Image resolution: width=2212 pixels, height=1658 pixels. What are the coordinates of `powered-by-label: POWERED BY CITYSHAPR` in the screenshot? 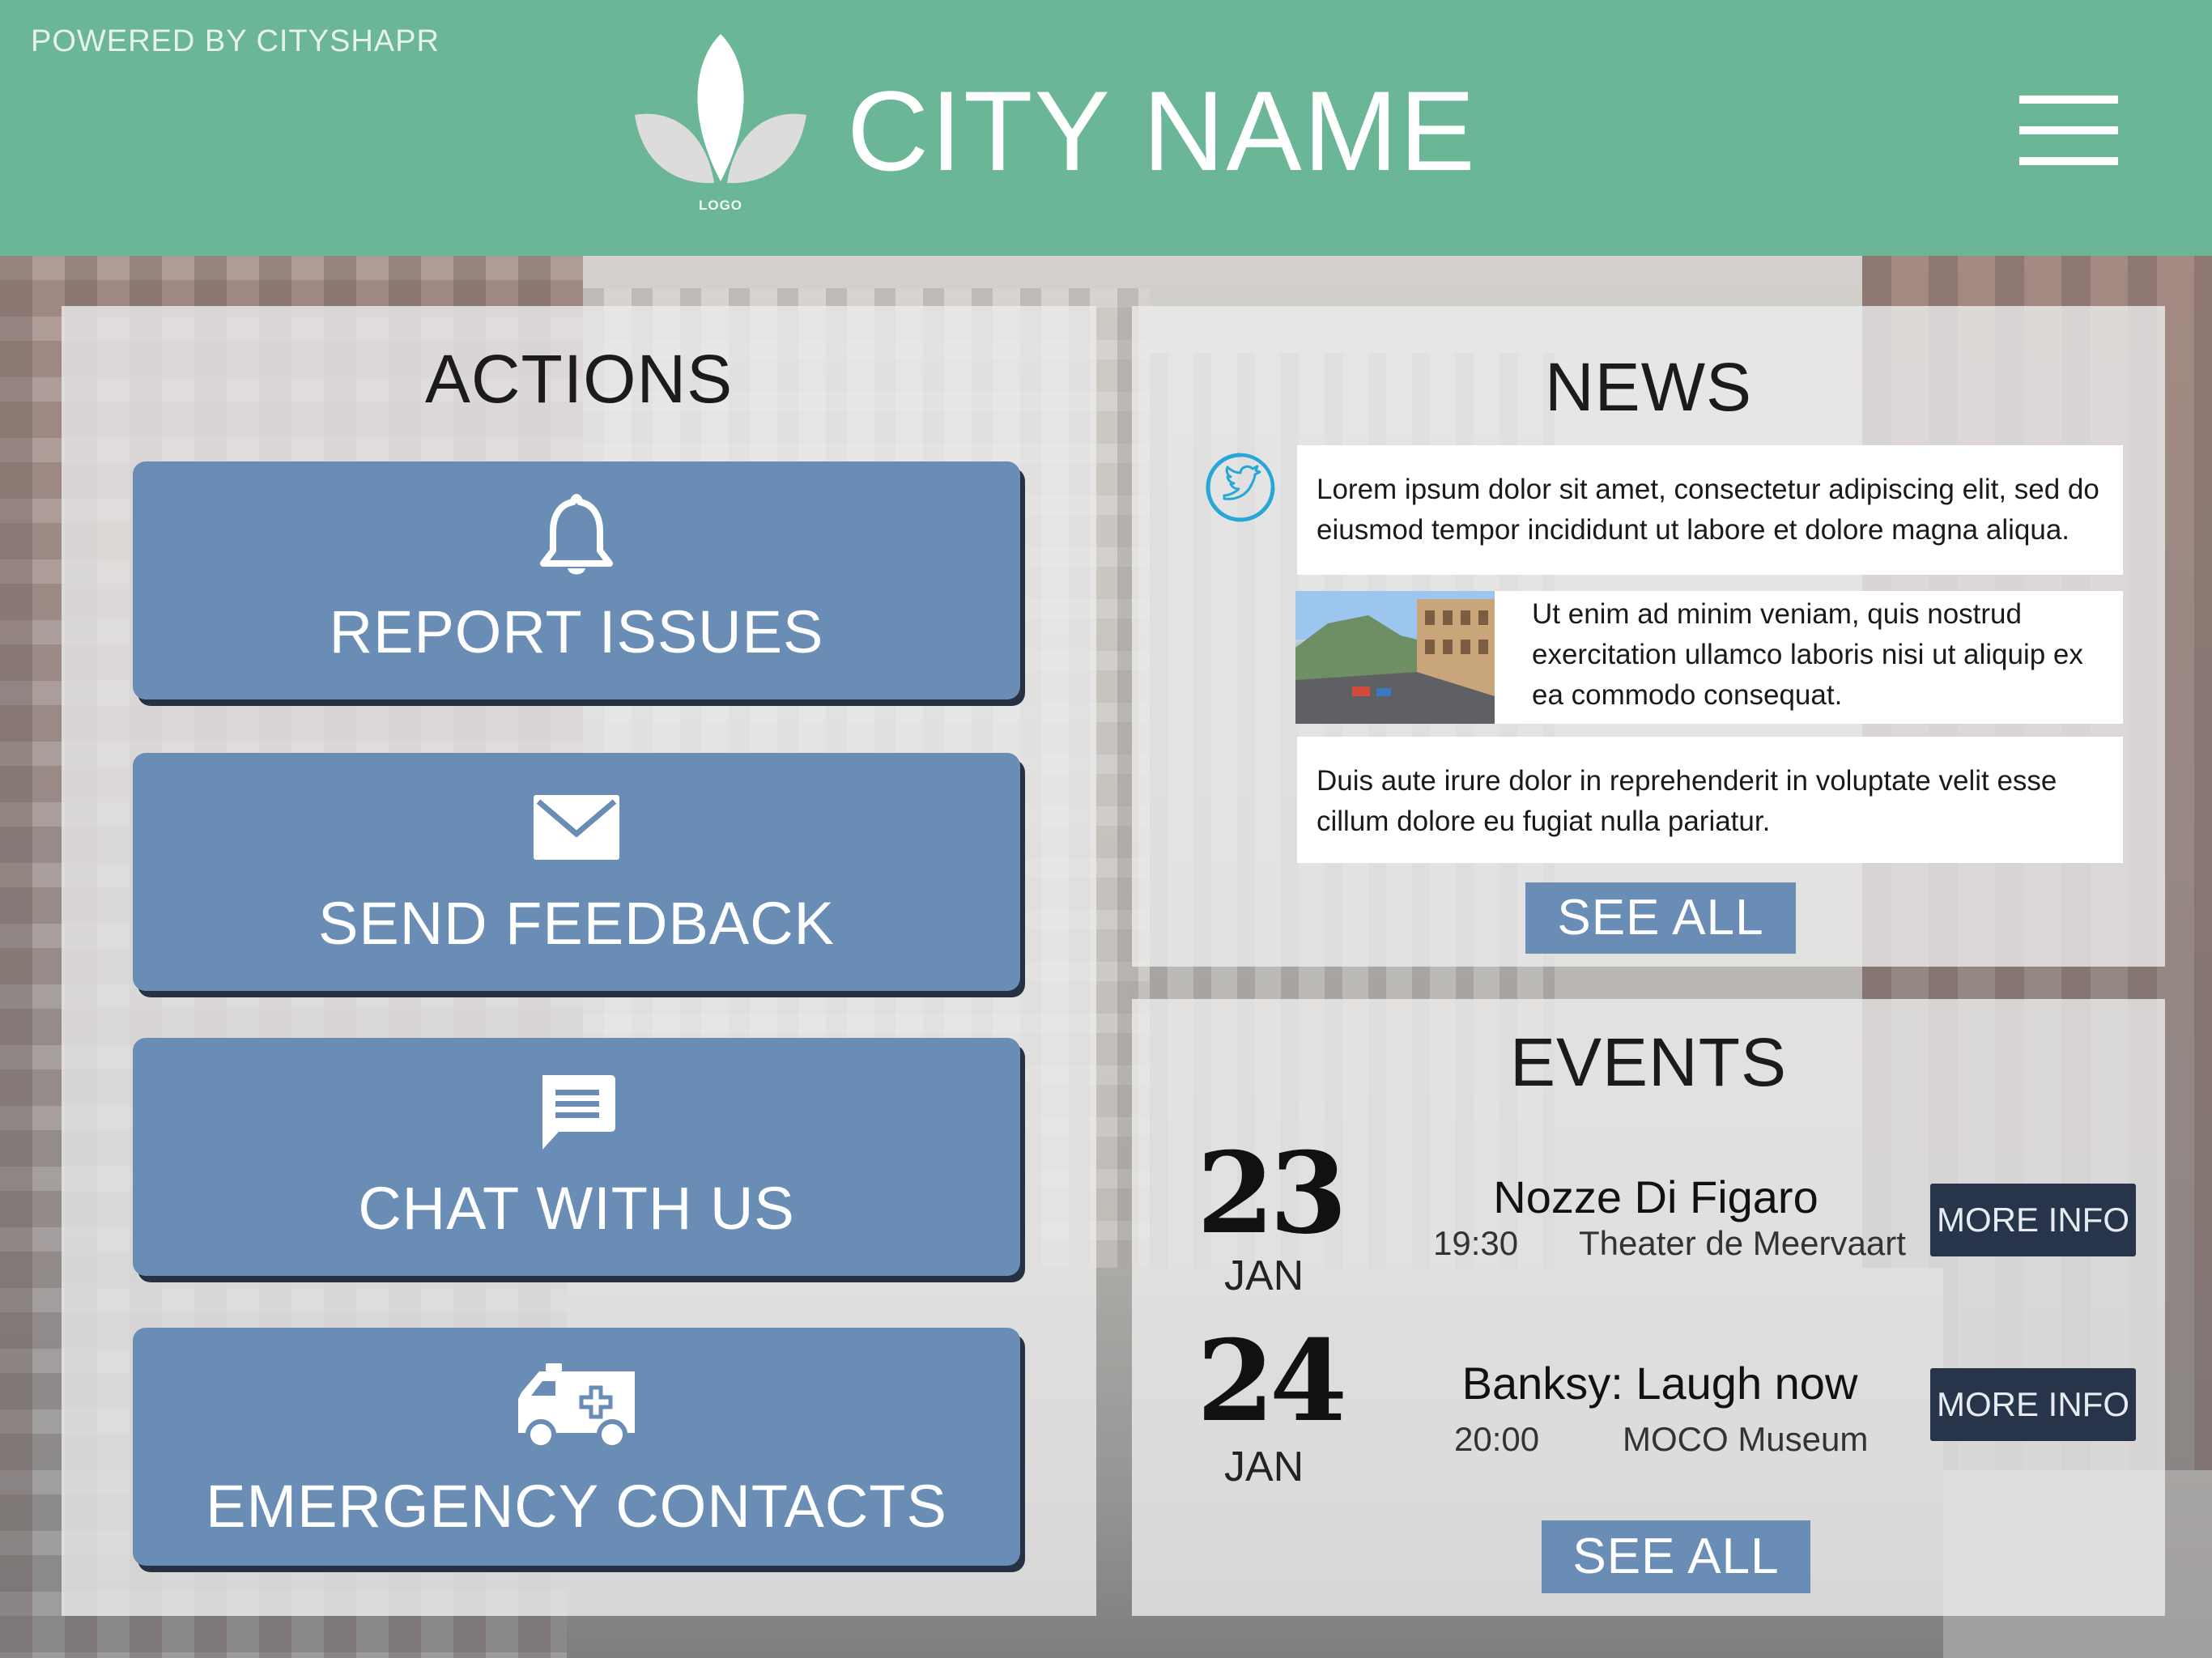 It's located at (236, 41).